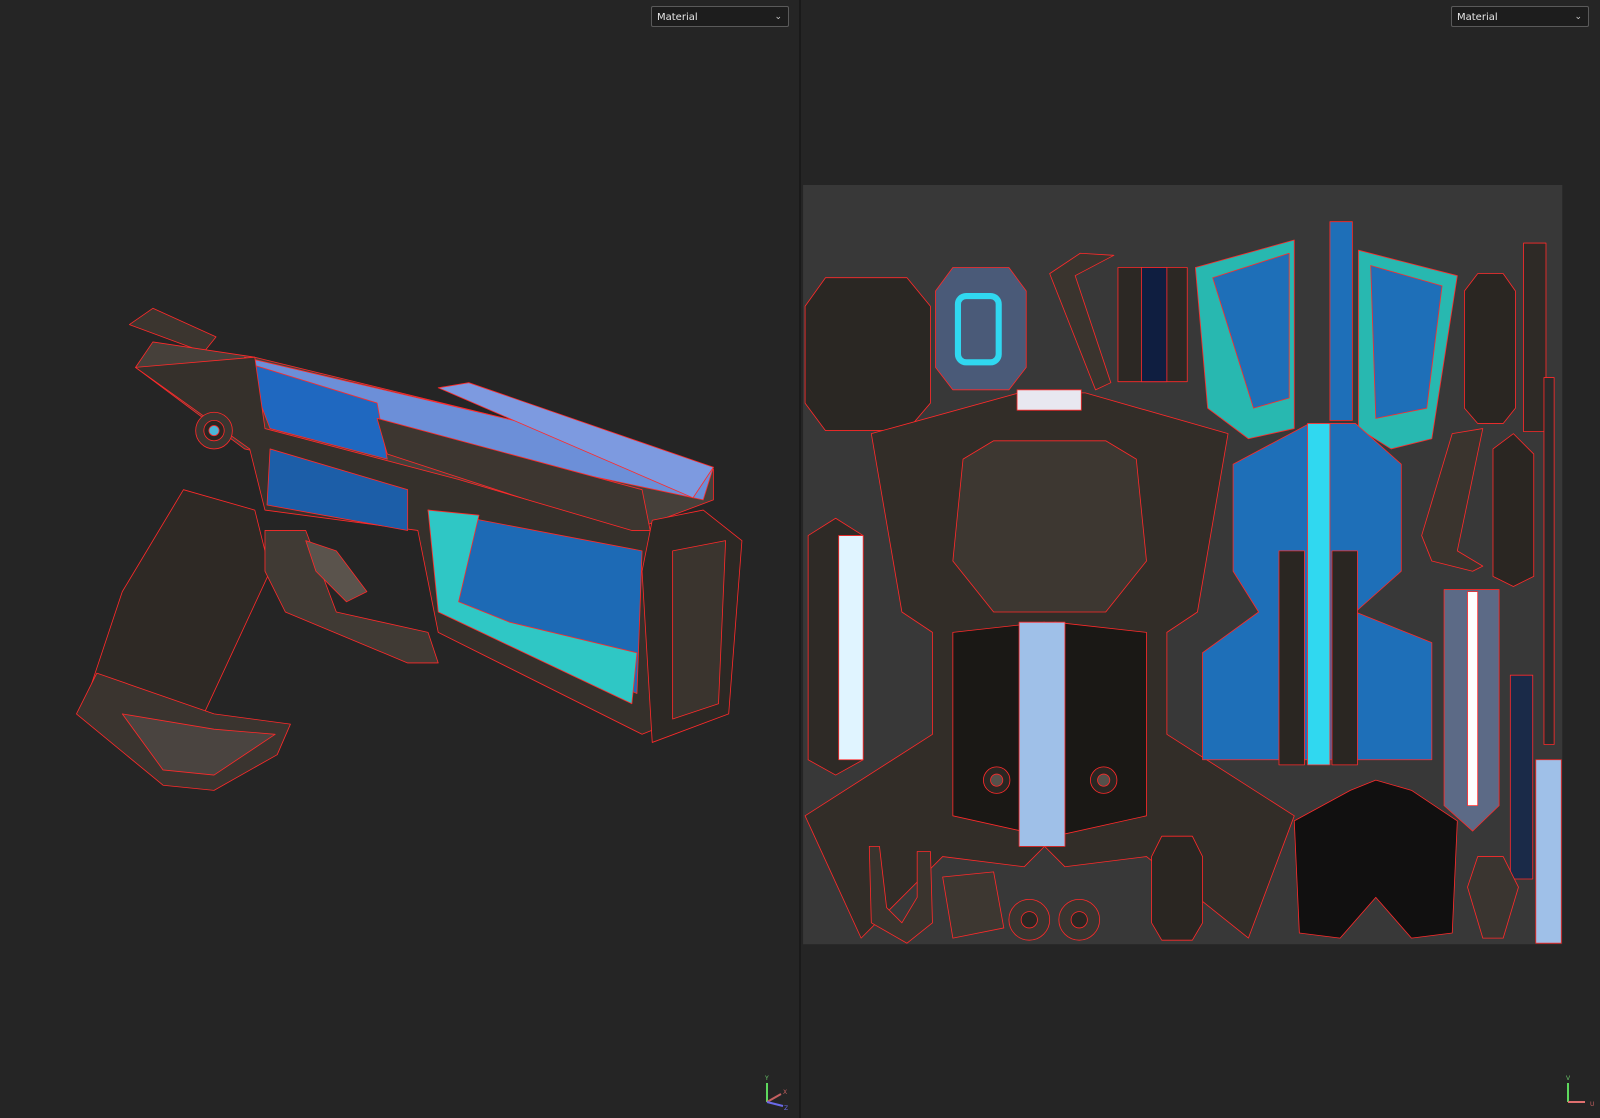 Image resolution: width=1600 pixels, height=1118 pixels. I want to click on uv-shading-mode-value: Material, so click(1477, 17).